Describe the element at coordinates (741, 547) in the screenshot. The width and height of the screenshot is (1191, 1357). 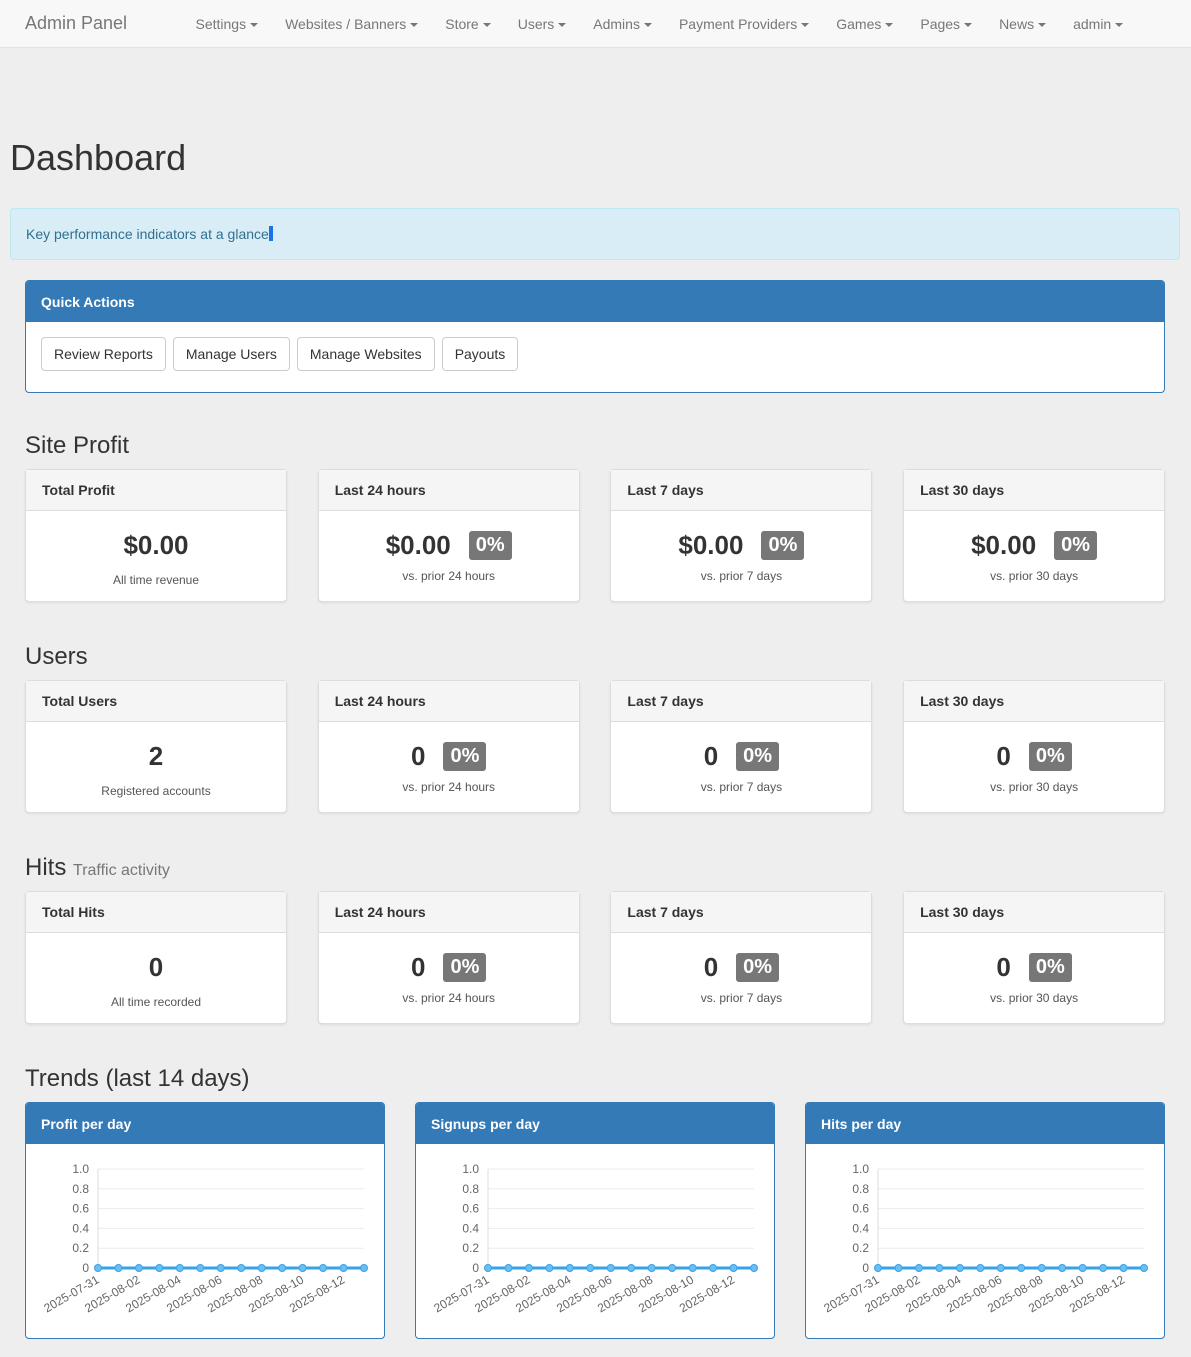
I see `stat-card-body: $0.00 0% vs. prior 7 days` at that location.